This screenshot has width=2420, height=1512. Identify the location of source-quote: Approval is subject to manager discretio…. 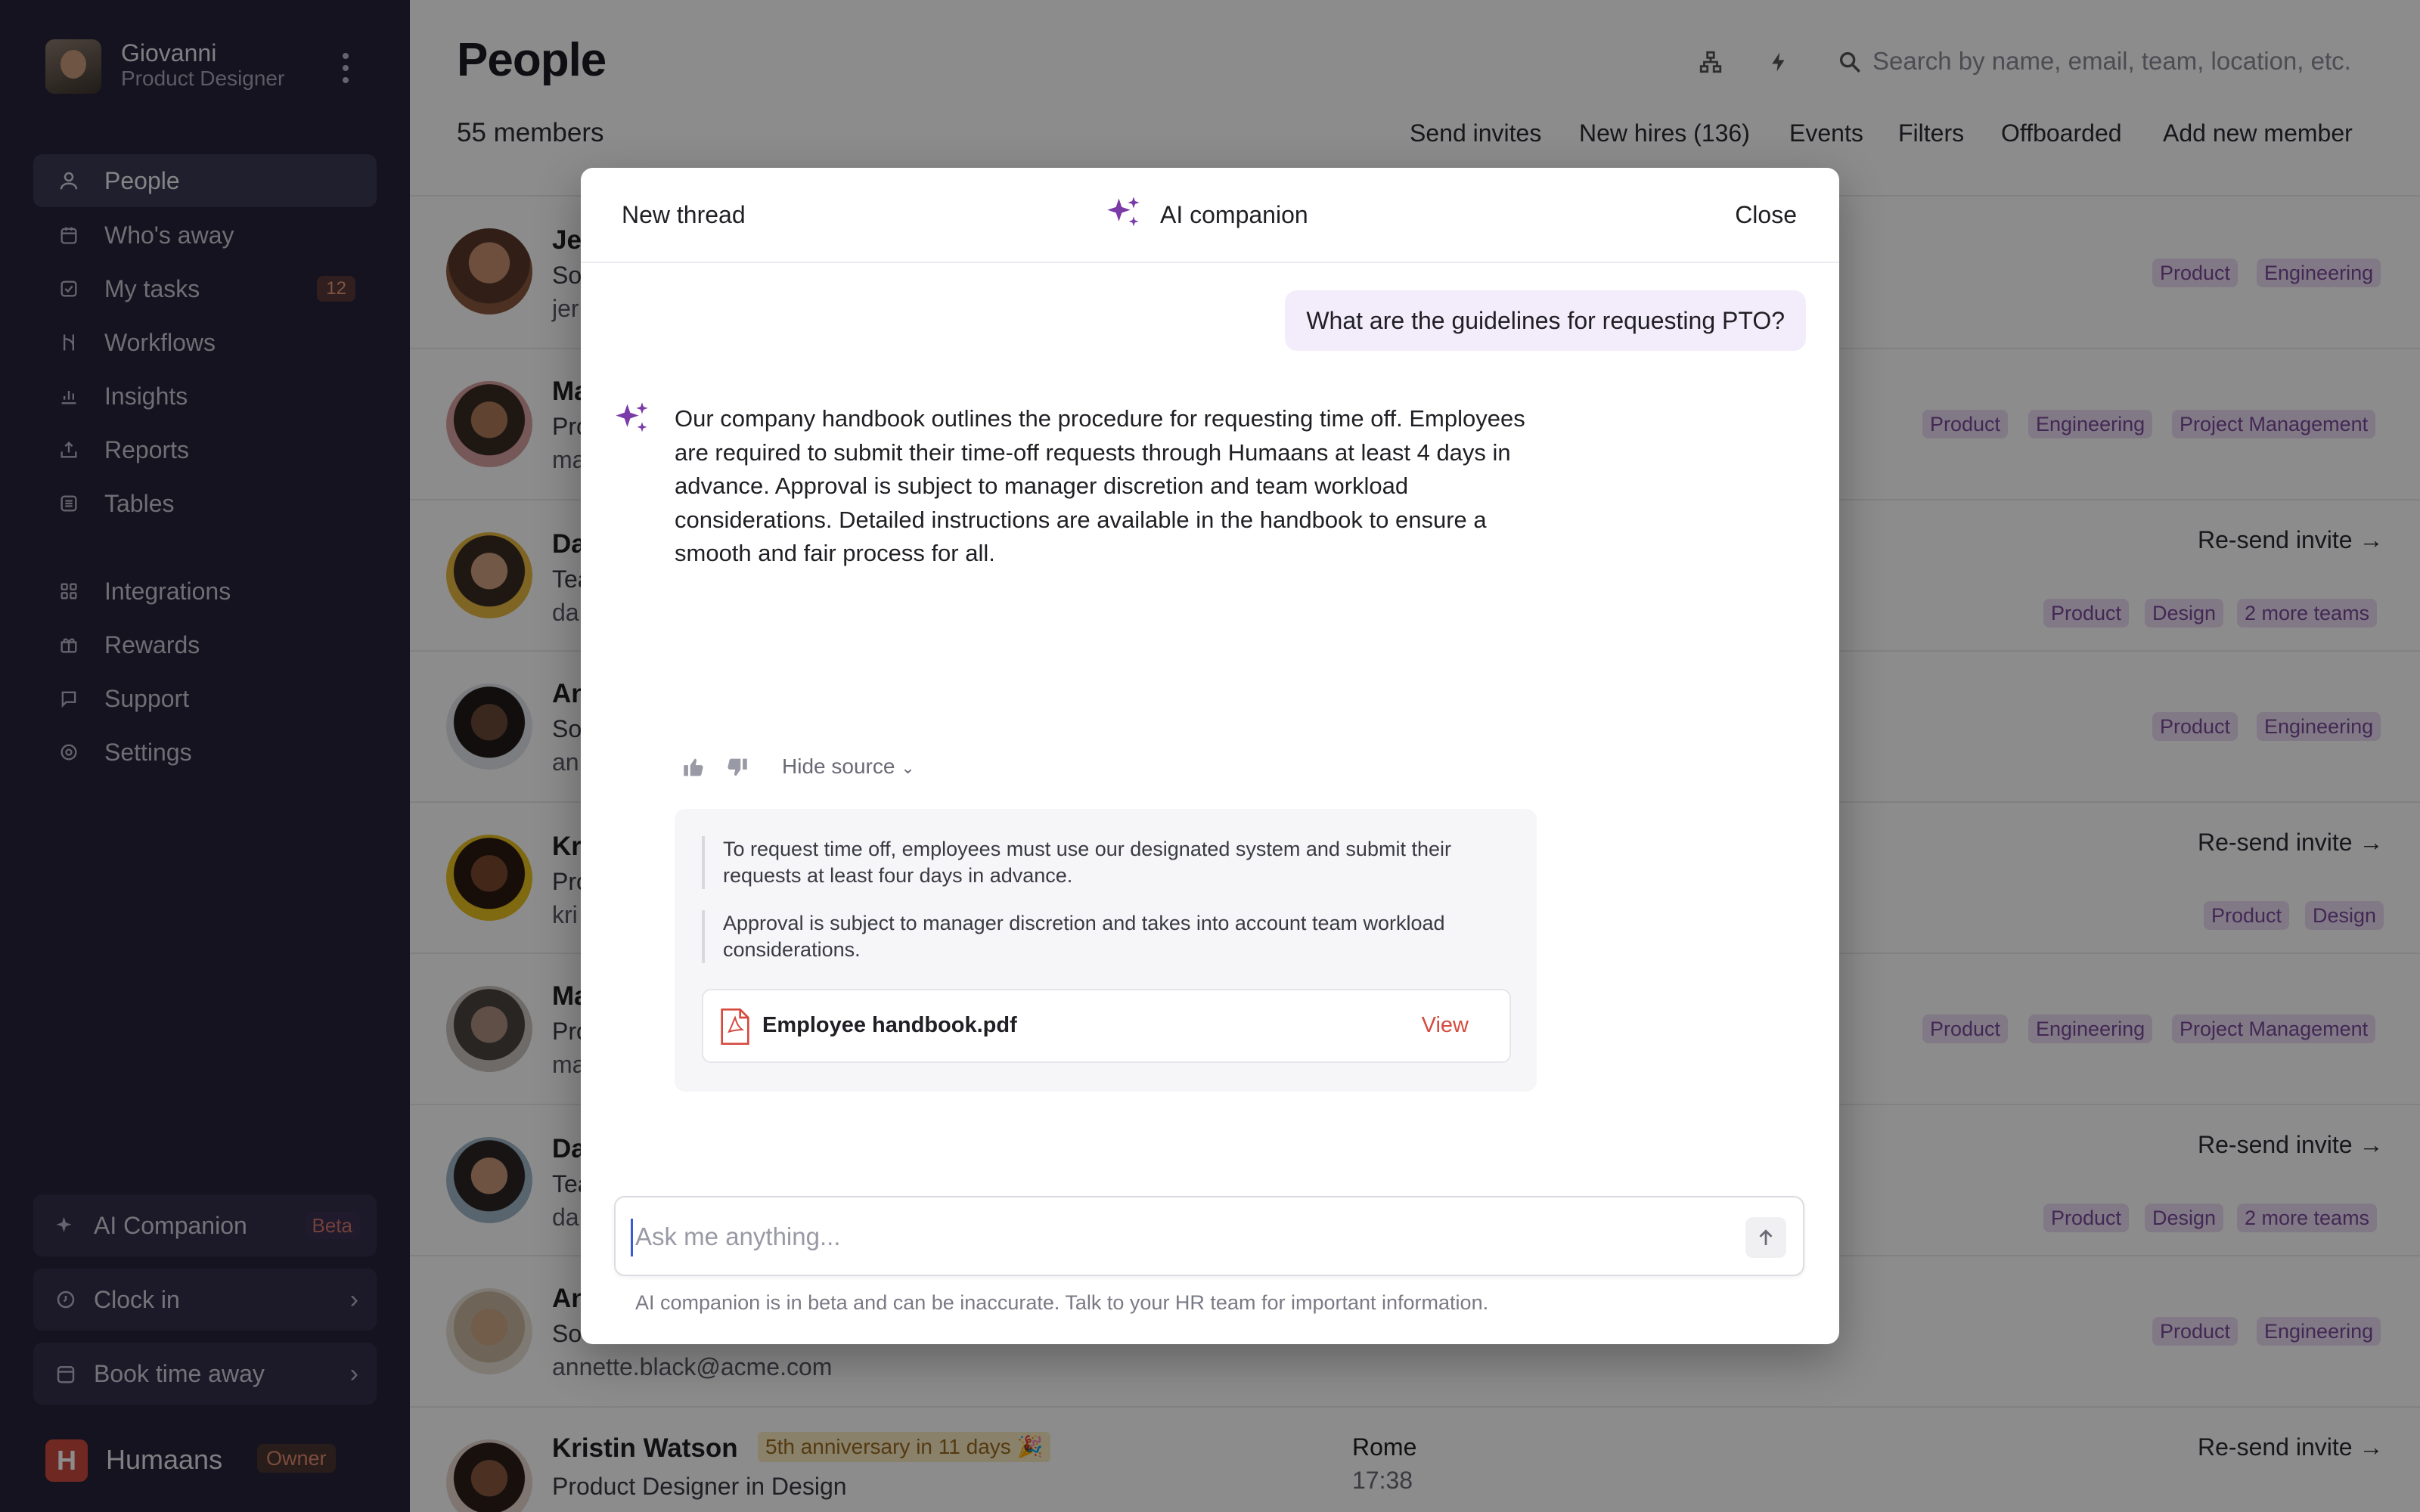
(1099, 937).